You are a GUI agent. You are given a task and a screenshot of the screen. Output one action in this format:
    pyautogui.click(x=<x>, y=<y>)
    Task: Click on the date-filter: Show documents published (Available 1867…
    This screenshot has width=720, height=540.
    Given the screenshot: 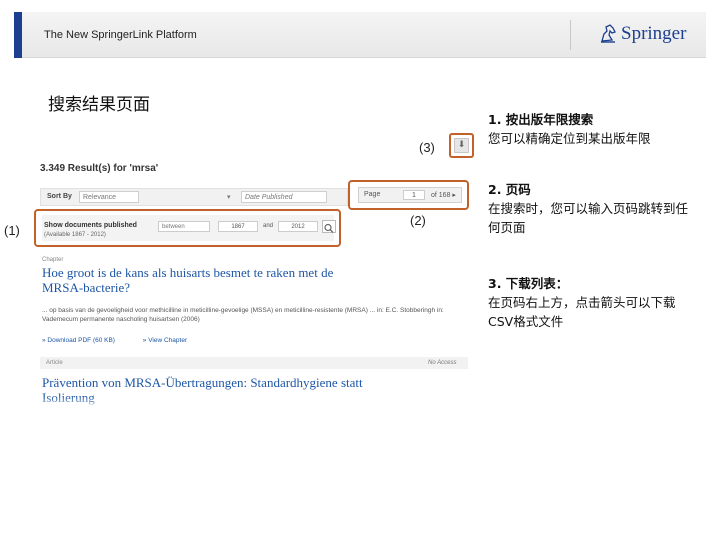 What is the action you would take?
    pyautogui.click(x=189, y=228)
    